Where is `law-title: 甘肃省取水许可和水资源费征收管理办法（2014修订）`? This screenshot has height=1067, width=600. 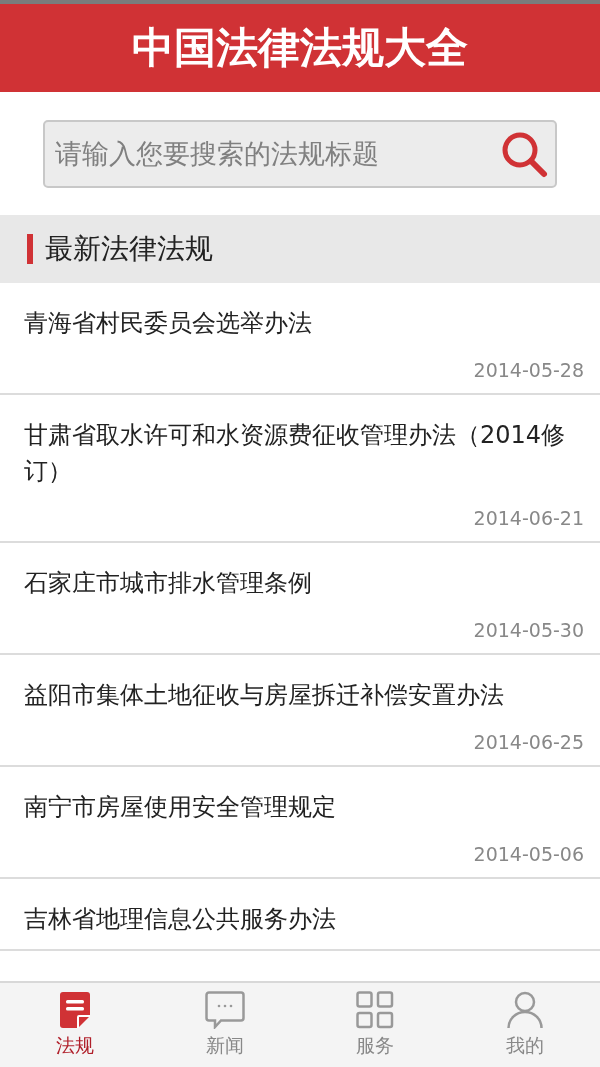 law-title: 甘肃省取水许可和水资源费征收管理办法（2014修订） is located at coordinates (295, 453).